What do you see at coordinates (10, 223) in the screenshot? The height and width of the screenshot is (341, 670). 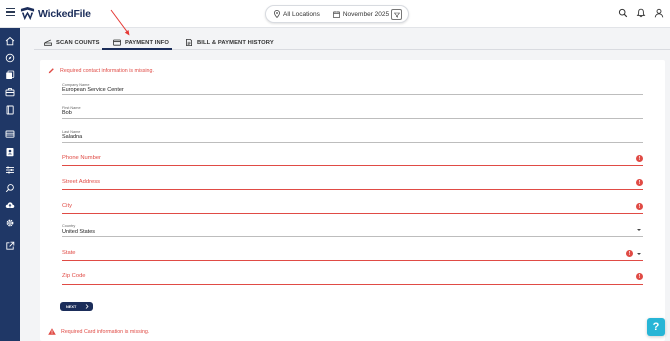 I see `gear-icon` at bounding box center [10, 223].